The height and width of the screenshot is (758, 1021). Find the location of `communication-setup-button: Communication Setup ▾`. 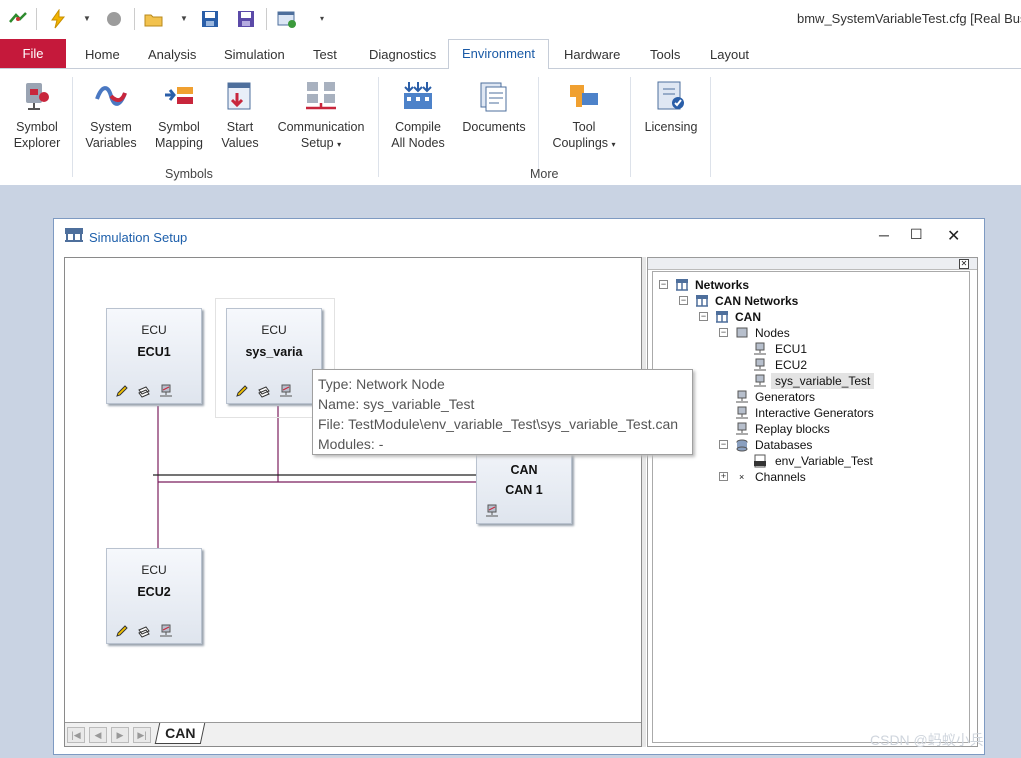

communication-setup-button: Communication Setup ▾ is located at coordinates (321, 116).